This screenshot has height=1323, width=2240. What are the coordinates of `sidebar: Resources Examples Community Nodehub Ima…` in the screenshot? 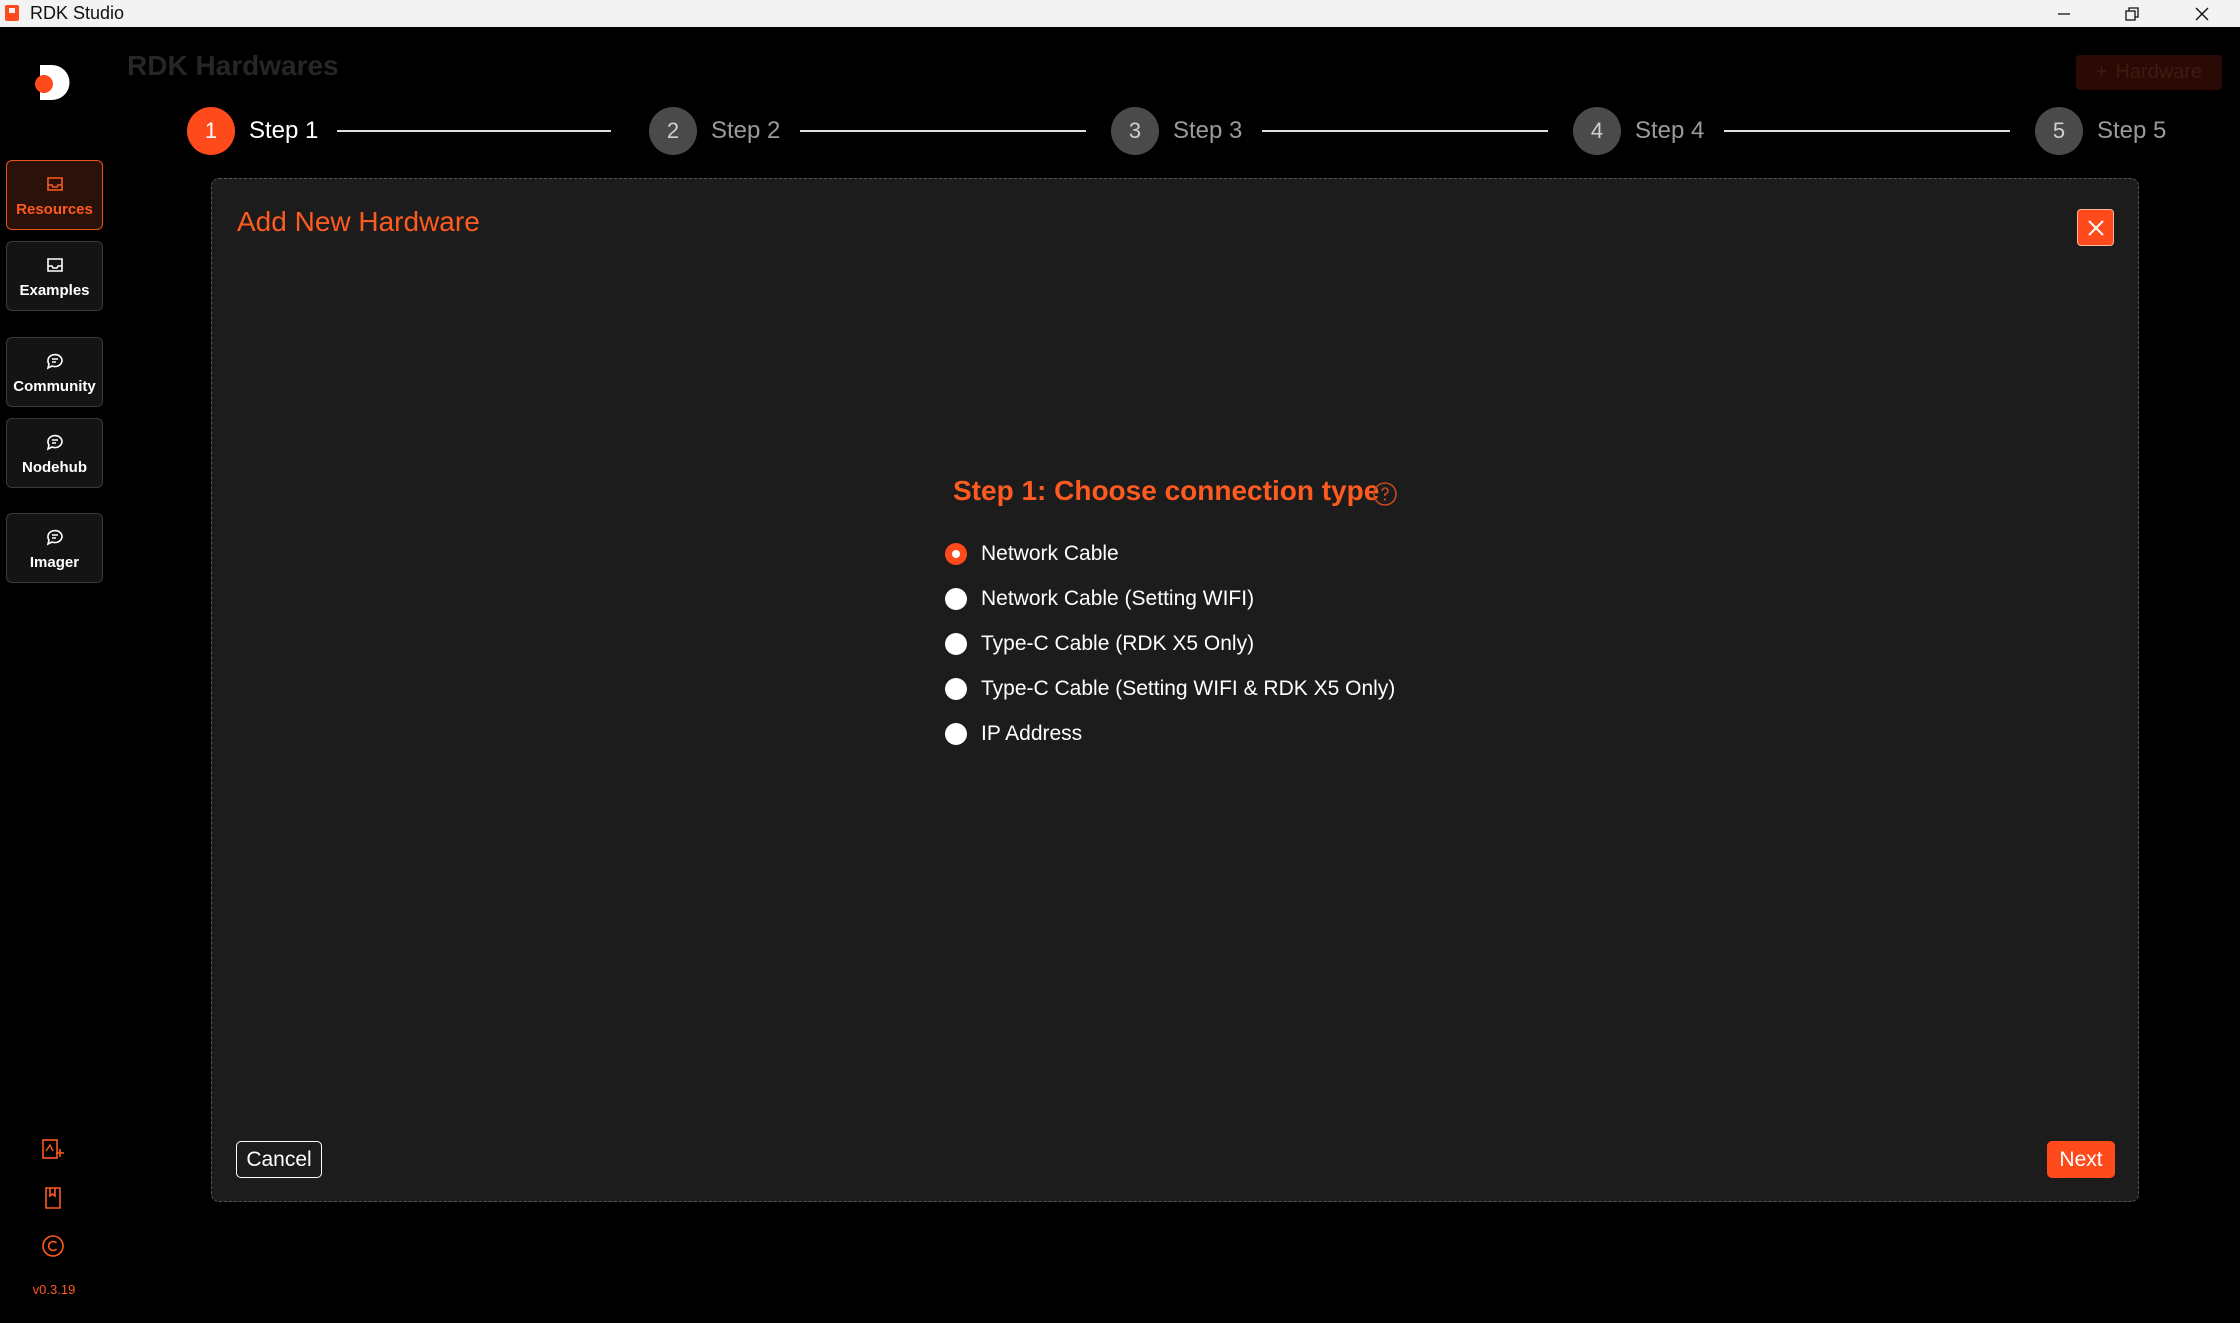 It's located at (54, 675).